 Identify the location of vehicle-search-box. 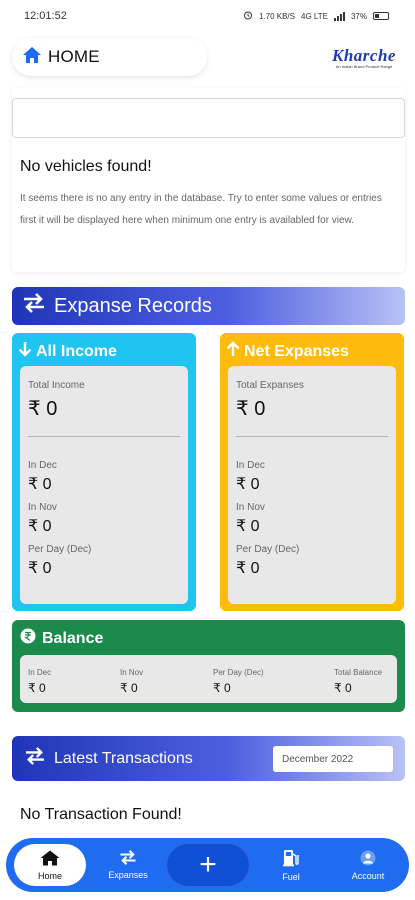
(208, 118).